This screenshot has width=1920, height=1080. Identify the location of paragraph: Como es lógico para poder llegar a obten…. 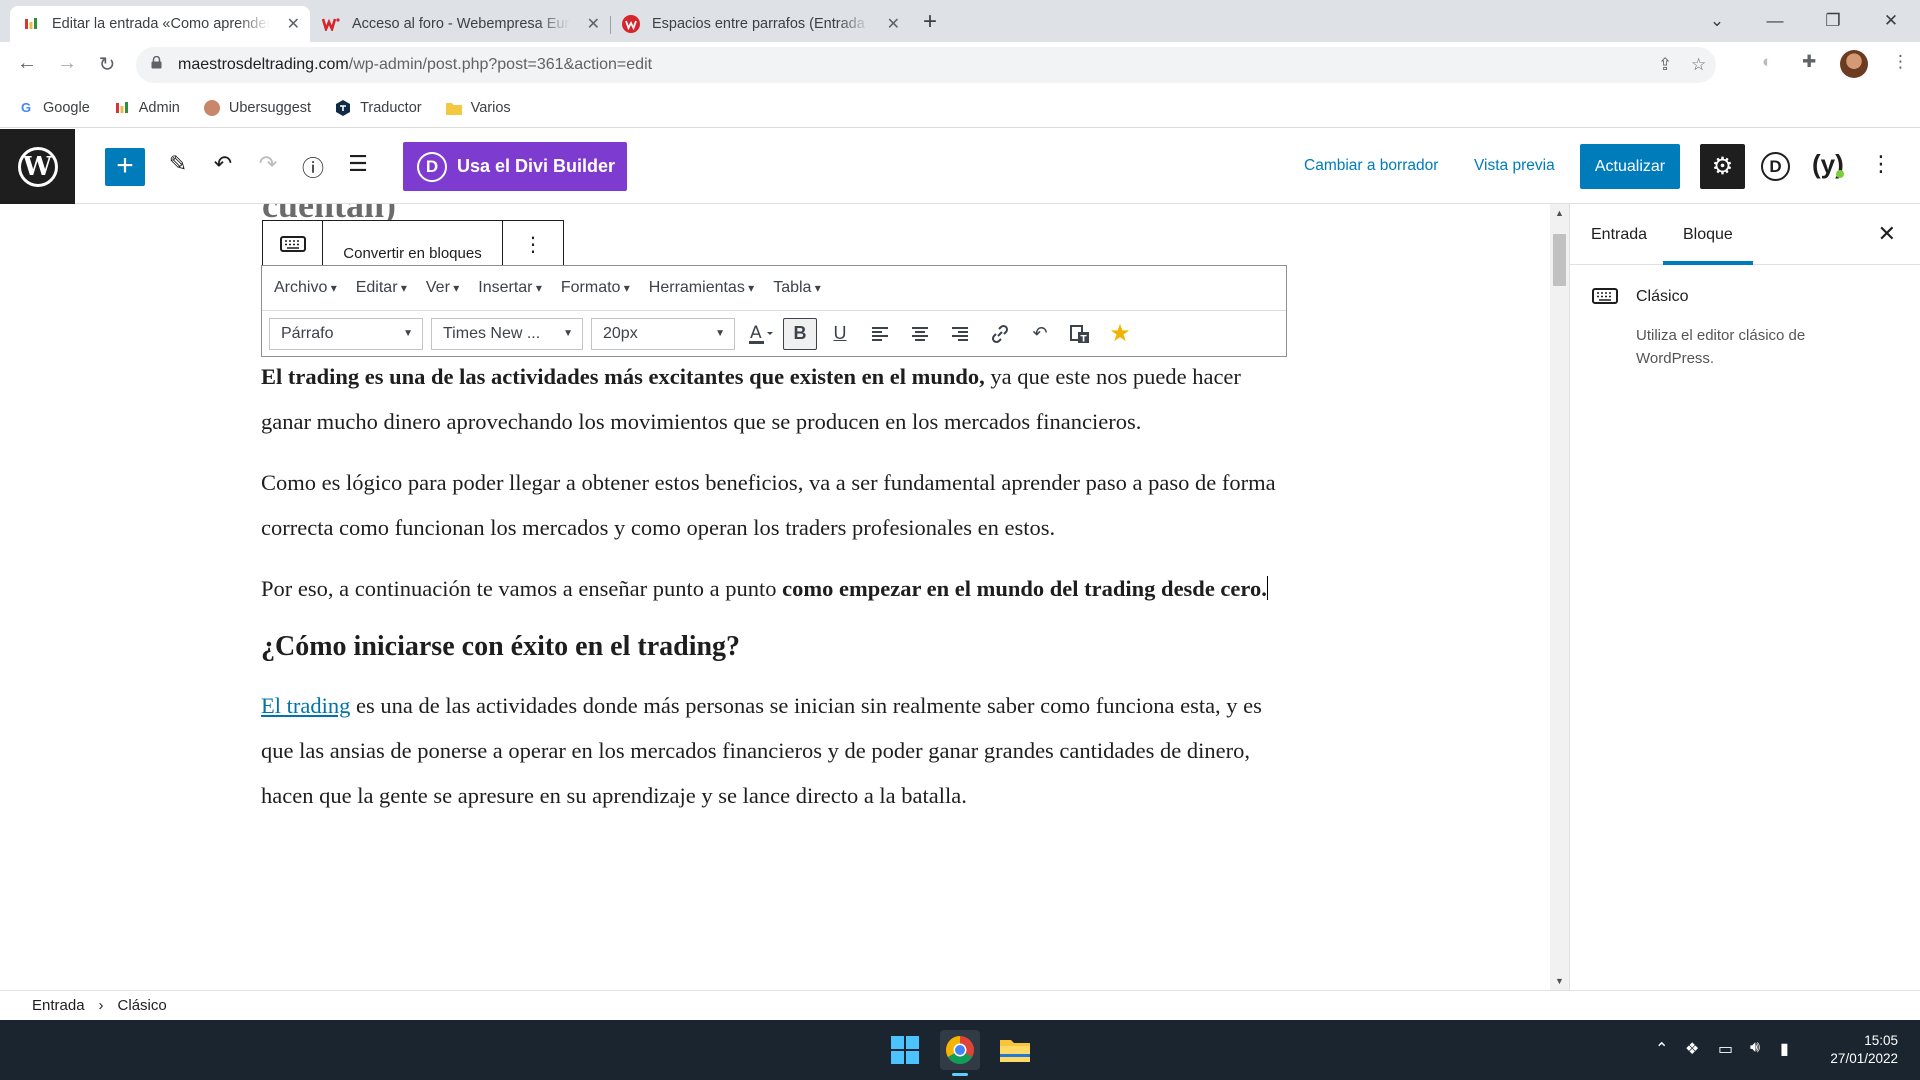
(776, 505).